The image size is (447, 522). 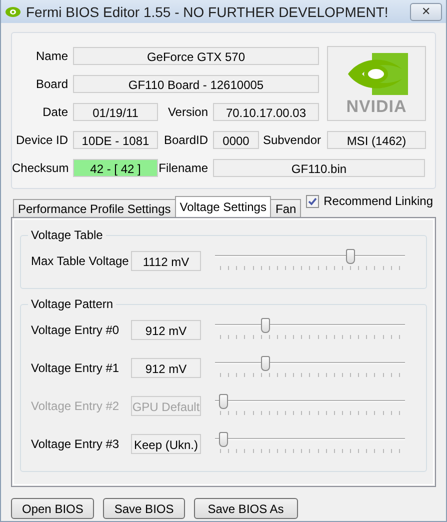 I want to click on voltage-label: Max Table Voltage, so click(x=80, y=261).